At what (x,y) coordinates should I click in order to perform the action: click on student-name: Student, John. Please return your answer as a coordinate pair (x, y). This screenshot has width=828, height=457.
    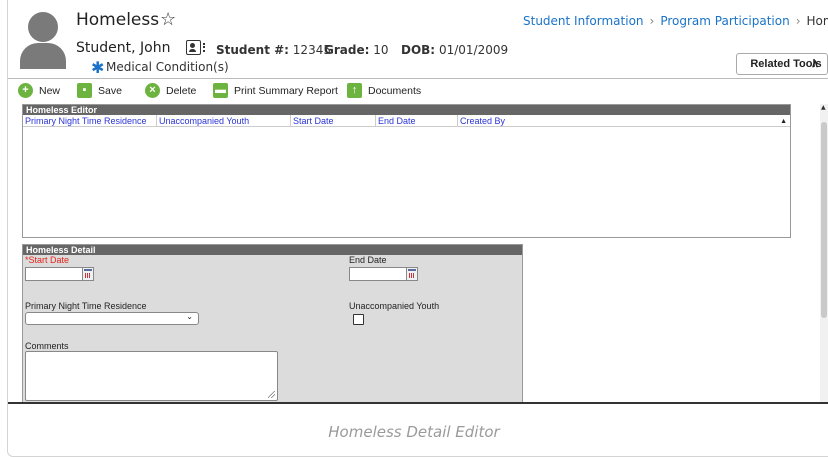
    Looking at the image, I should click on (123, 48).